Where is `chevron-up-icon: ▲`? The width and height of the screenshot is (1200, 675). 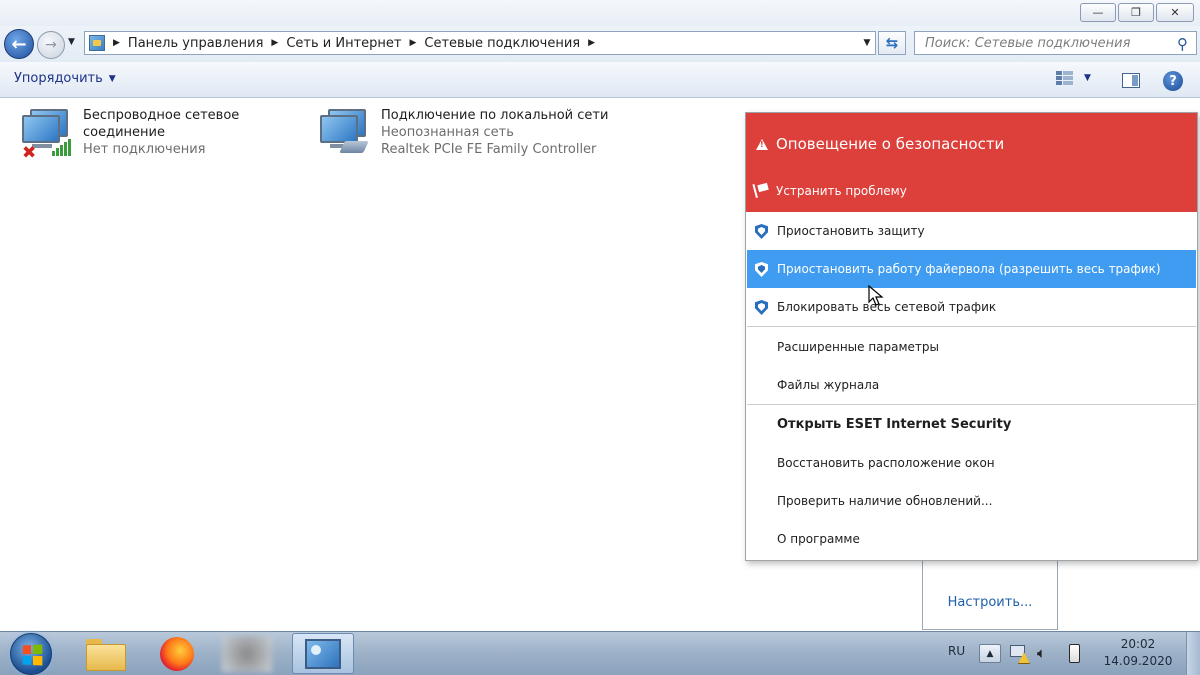
chevron-up-icon: ▲ is located at coordinates (990, 653).